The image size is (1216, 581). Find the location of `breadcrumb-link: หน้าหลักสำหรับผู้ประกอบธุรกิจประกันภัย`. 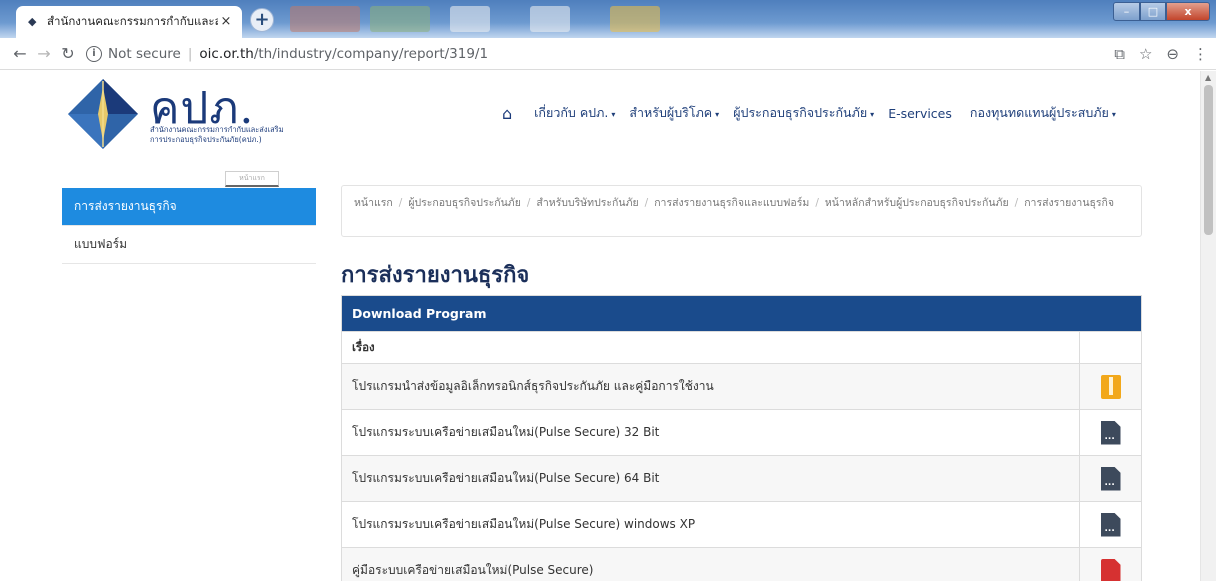

breadcrumb-link: หน้าหลักสำหรับผู้ประกอบธุรกิจประกันภัย is located at coordinates (917, 203).